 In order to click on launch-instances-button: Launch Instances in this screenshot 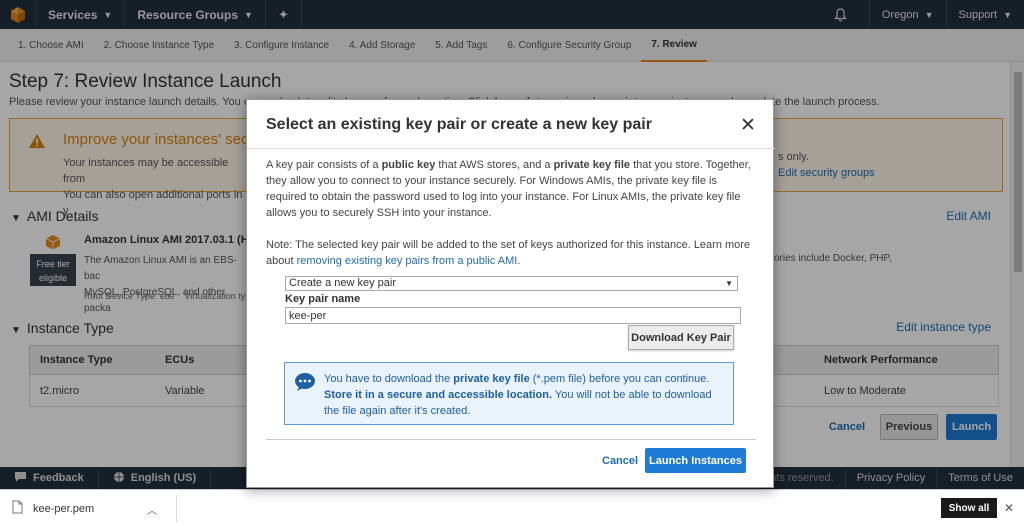, I will do `click(695, 460)`.